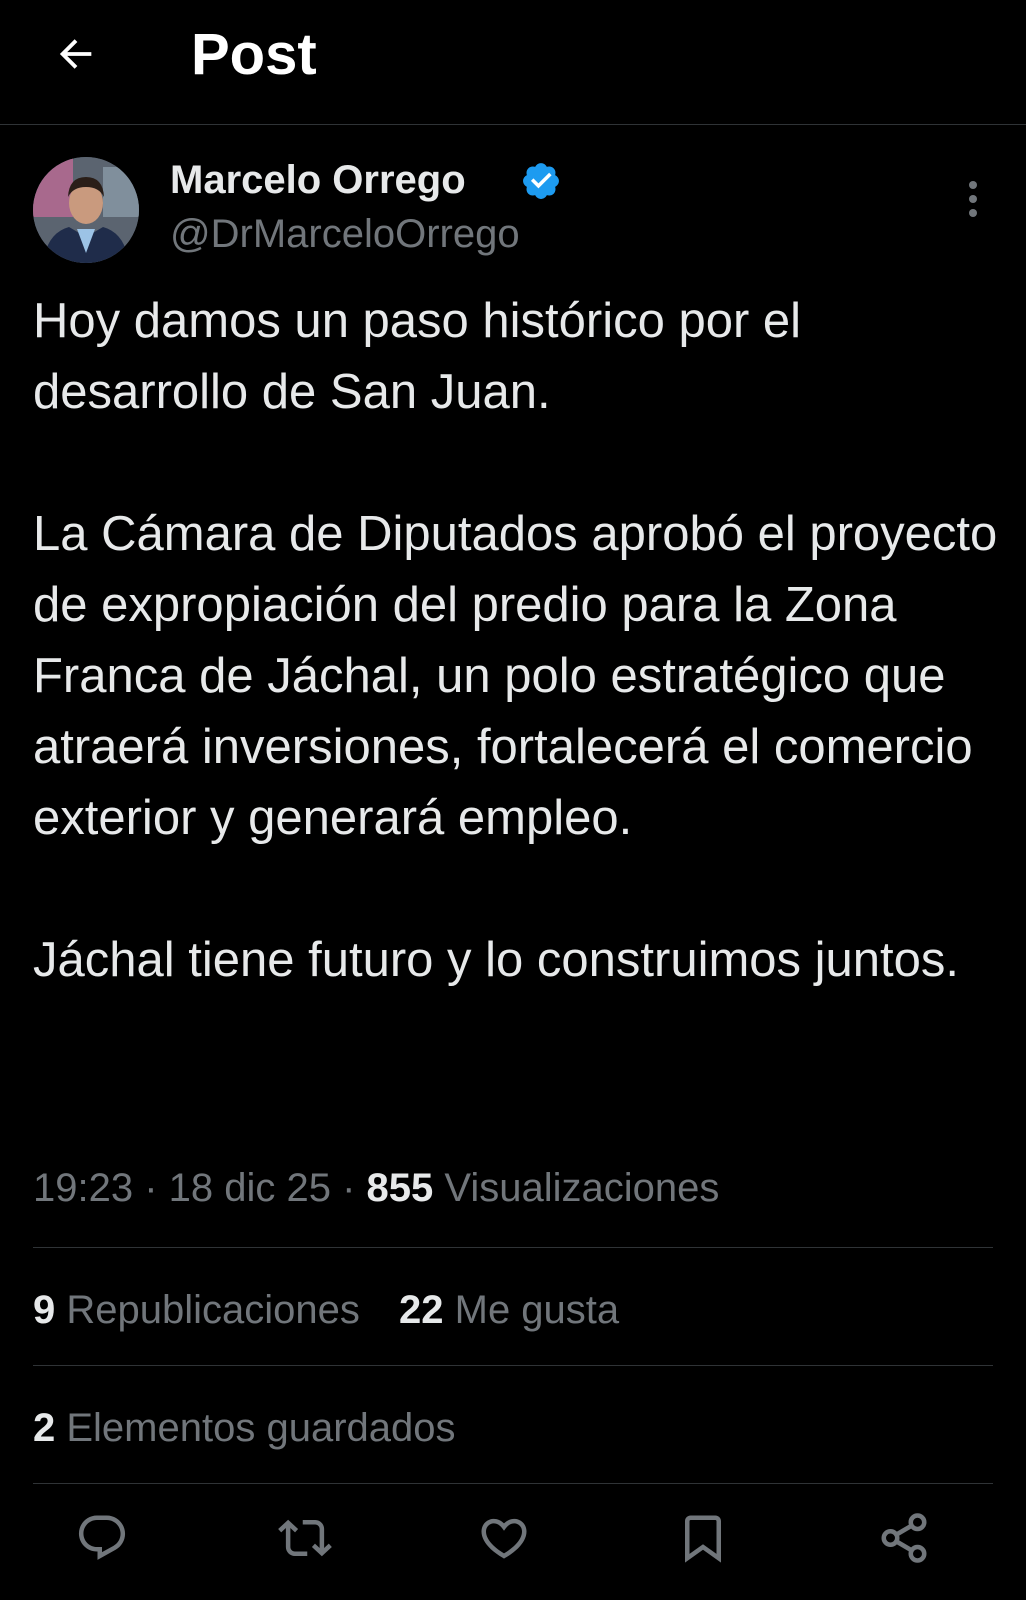 This screenshot has height=1600, width=1026. Describe the element at coordinates (318, 180) in the screenshot. I see `author-name: Marcelo Orrego` at that location.